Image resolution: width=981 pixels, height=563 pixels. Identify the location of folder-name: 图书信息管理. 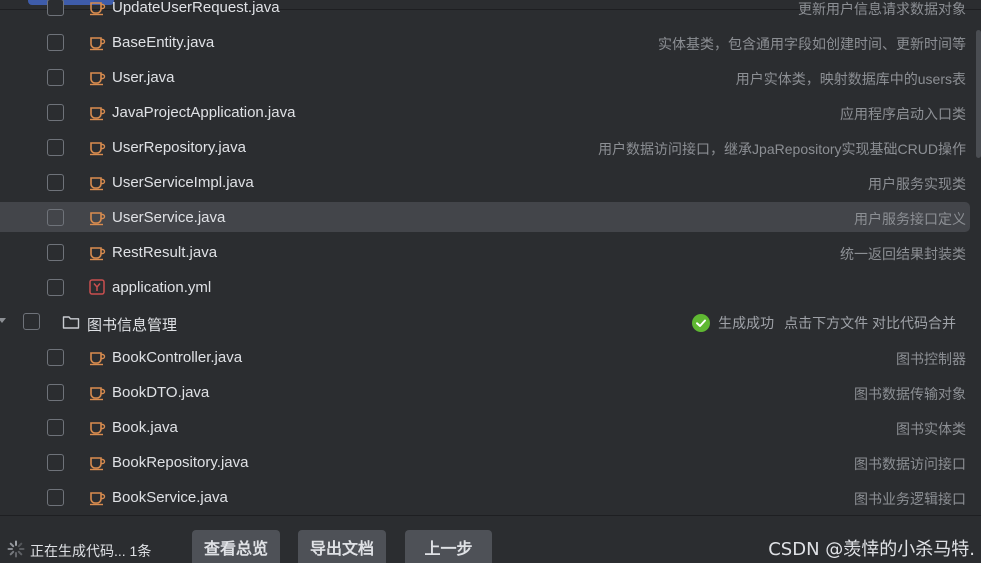
(132, 325).